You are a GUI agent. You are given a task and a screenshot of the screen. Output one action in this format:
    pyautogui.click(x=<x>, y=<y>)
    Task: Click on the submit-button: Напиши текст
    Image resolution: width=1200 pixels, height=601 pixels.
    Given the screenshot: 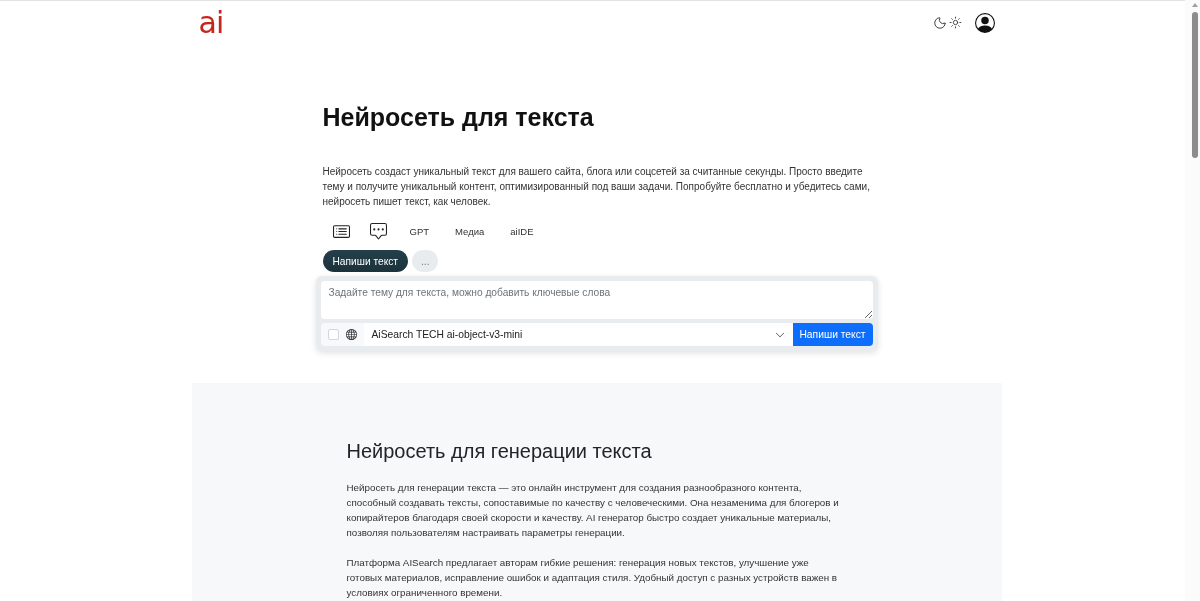 What is the action you would take?
    pyautogui.click(x=832, y=334)
    